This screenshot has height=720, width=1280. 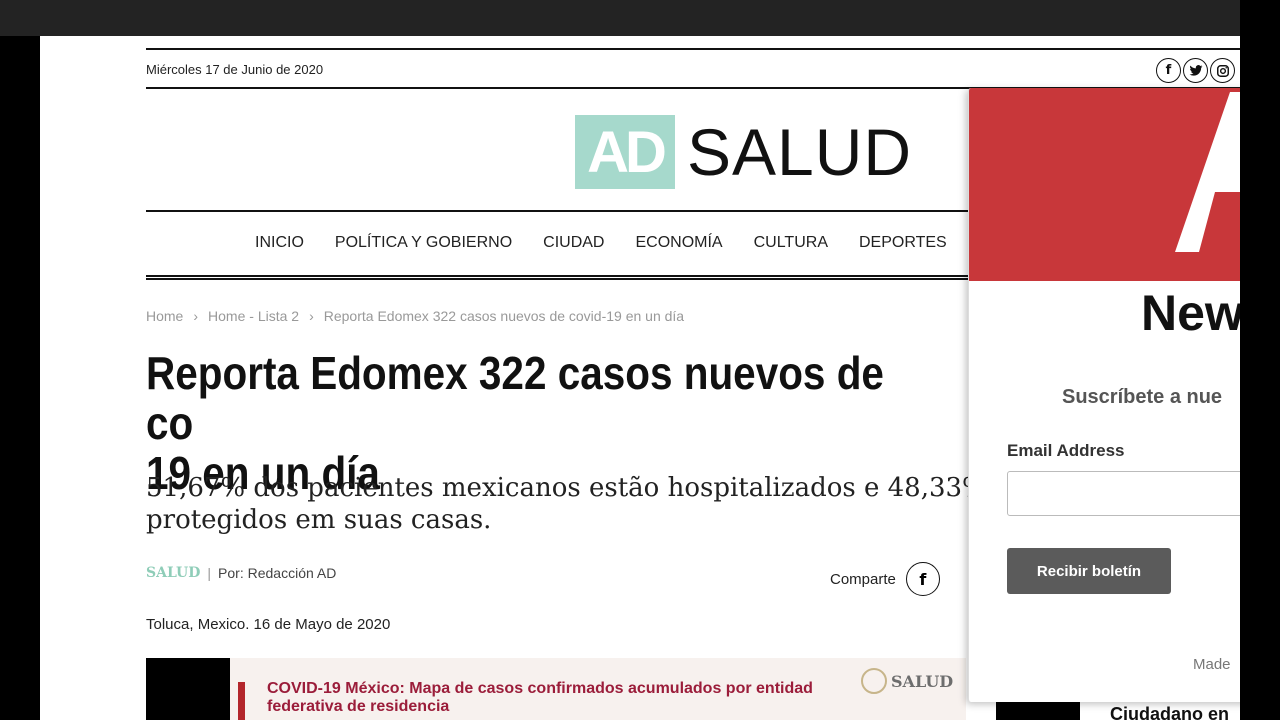 I want to click on headline-line-1: Reporta Edomex 322 casos nuevos de co, so click(x=515, y=398).